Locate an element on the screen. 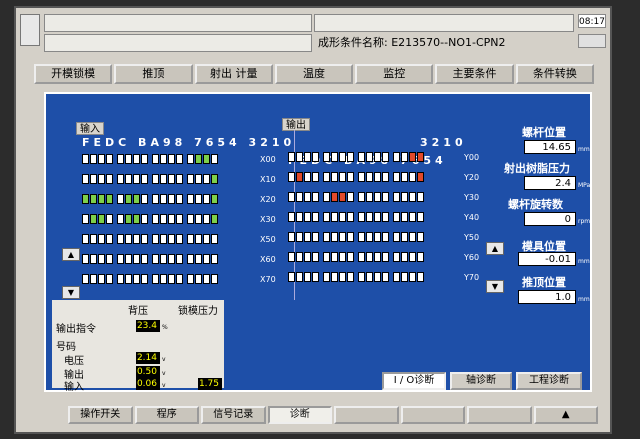 The height and width of the screenshot is (439, 640). condition-name: 成形条件名称: E213570--NO1-CPN2 is located at coordinates (412, 42).